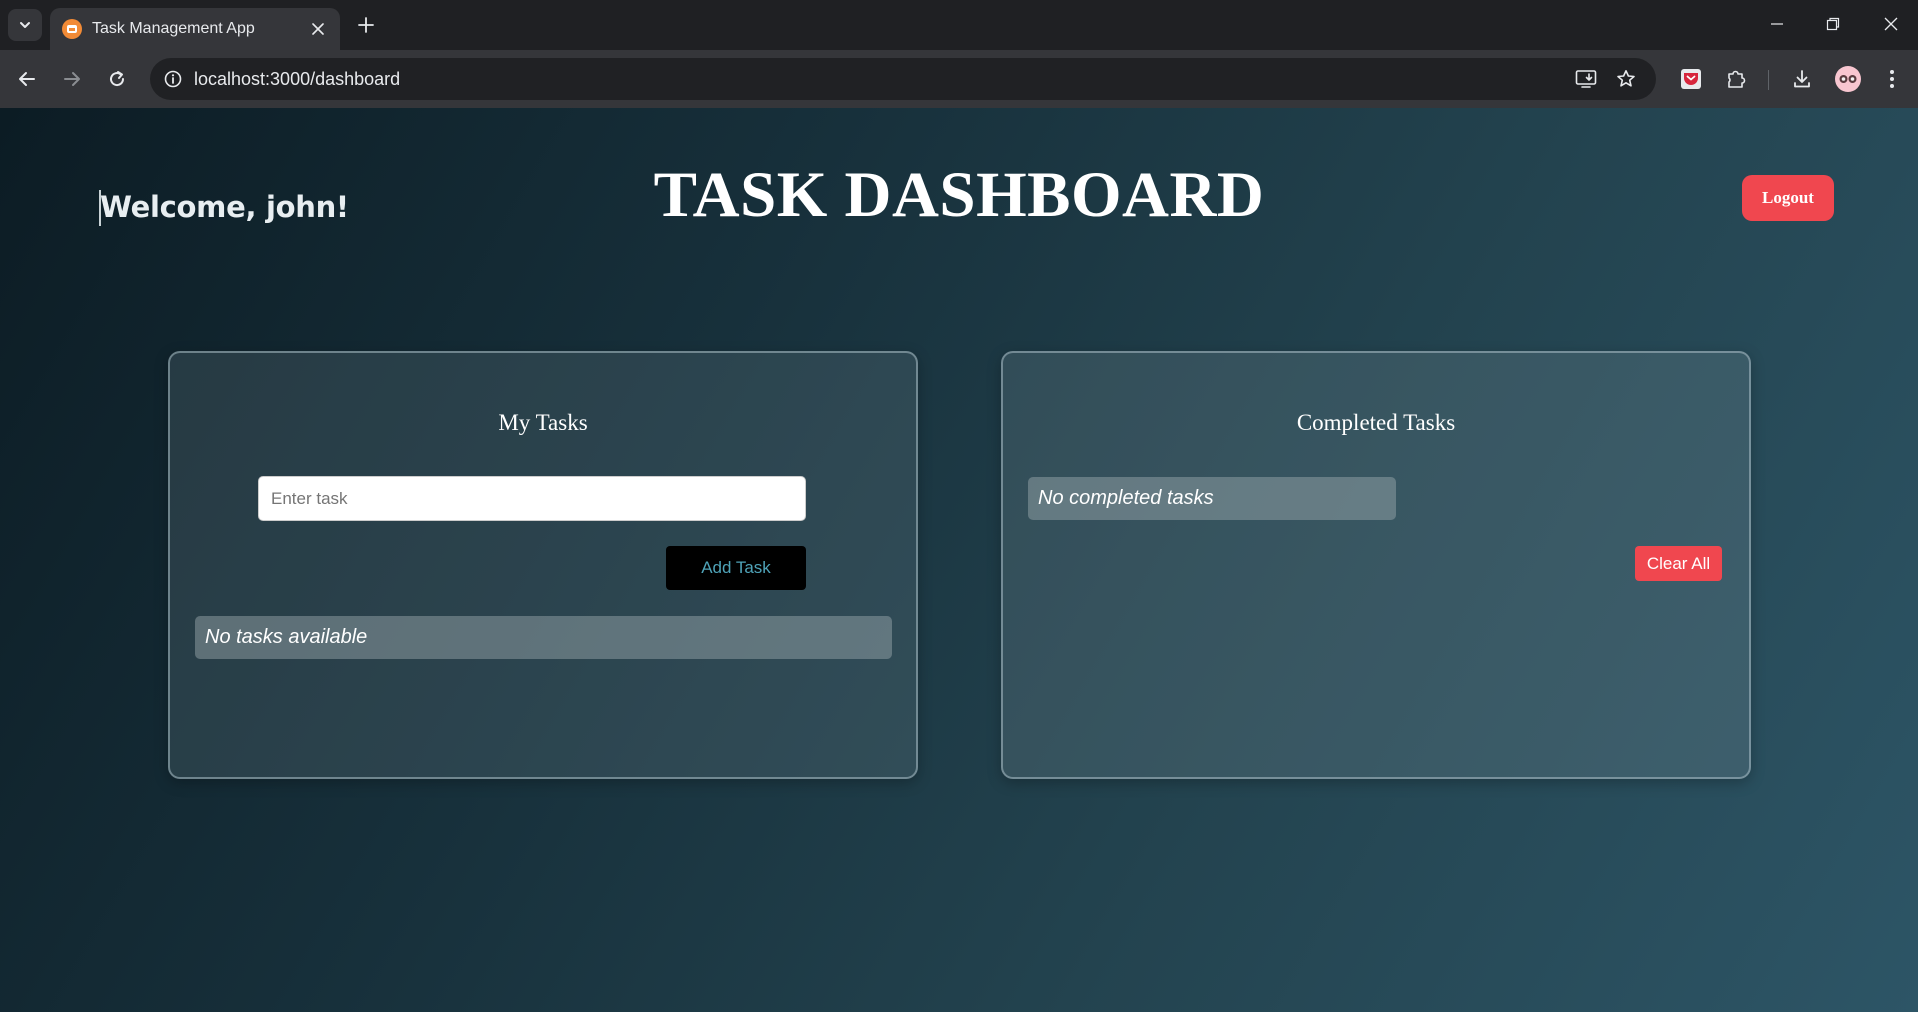 The width and height of the screenshot is (1918, 1012). I want to click on profile-button, so click(1848, 79).